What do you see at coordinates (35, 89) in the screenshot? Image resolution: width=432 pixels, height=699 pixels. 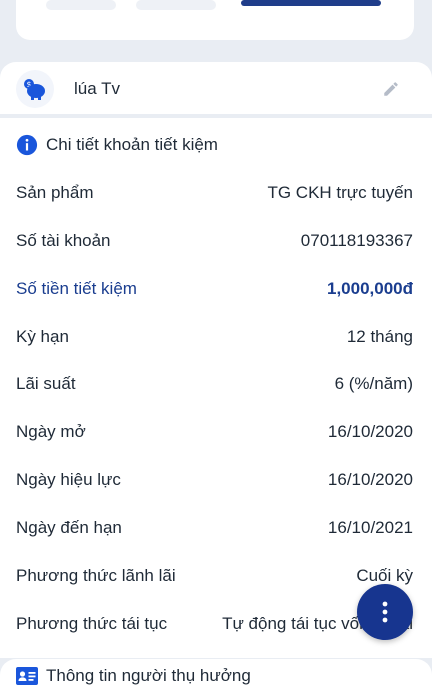 I see `piggy-bank-icon: $` at bounding box center [35, 89].